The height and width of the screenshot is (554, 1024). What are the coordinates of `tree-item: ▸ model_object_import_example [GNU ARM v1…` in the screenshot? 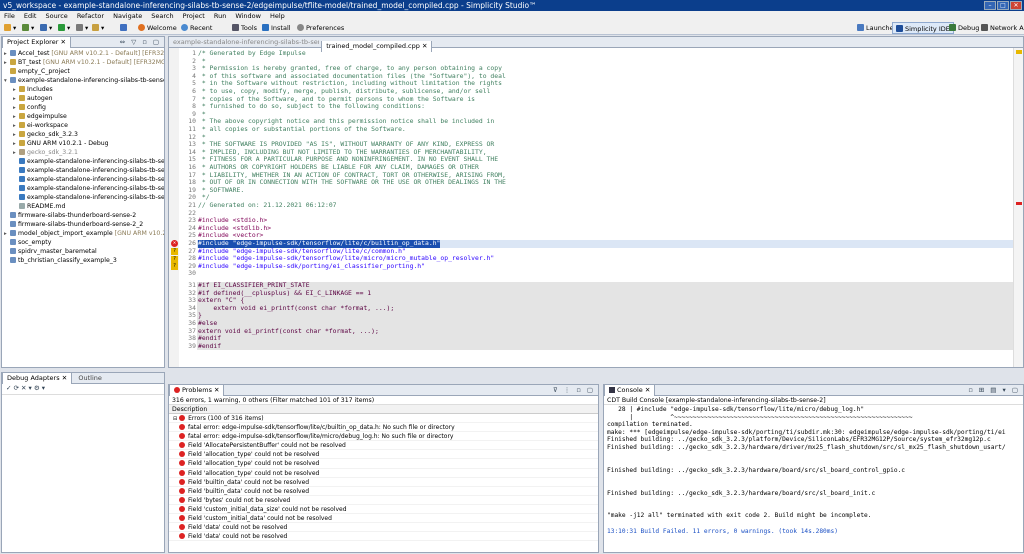 It's located at (83, 233).